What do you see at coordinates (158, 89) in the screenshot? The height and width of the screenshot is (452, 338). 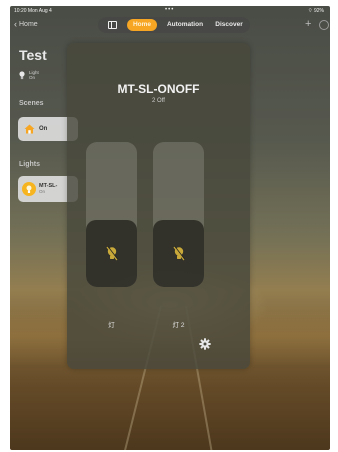 I see `modal-title: MT-SL-ONOFF` at bounding box center [158, 89].